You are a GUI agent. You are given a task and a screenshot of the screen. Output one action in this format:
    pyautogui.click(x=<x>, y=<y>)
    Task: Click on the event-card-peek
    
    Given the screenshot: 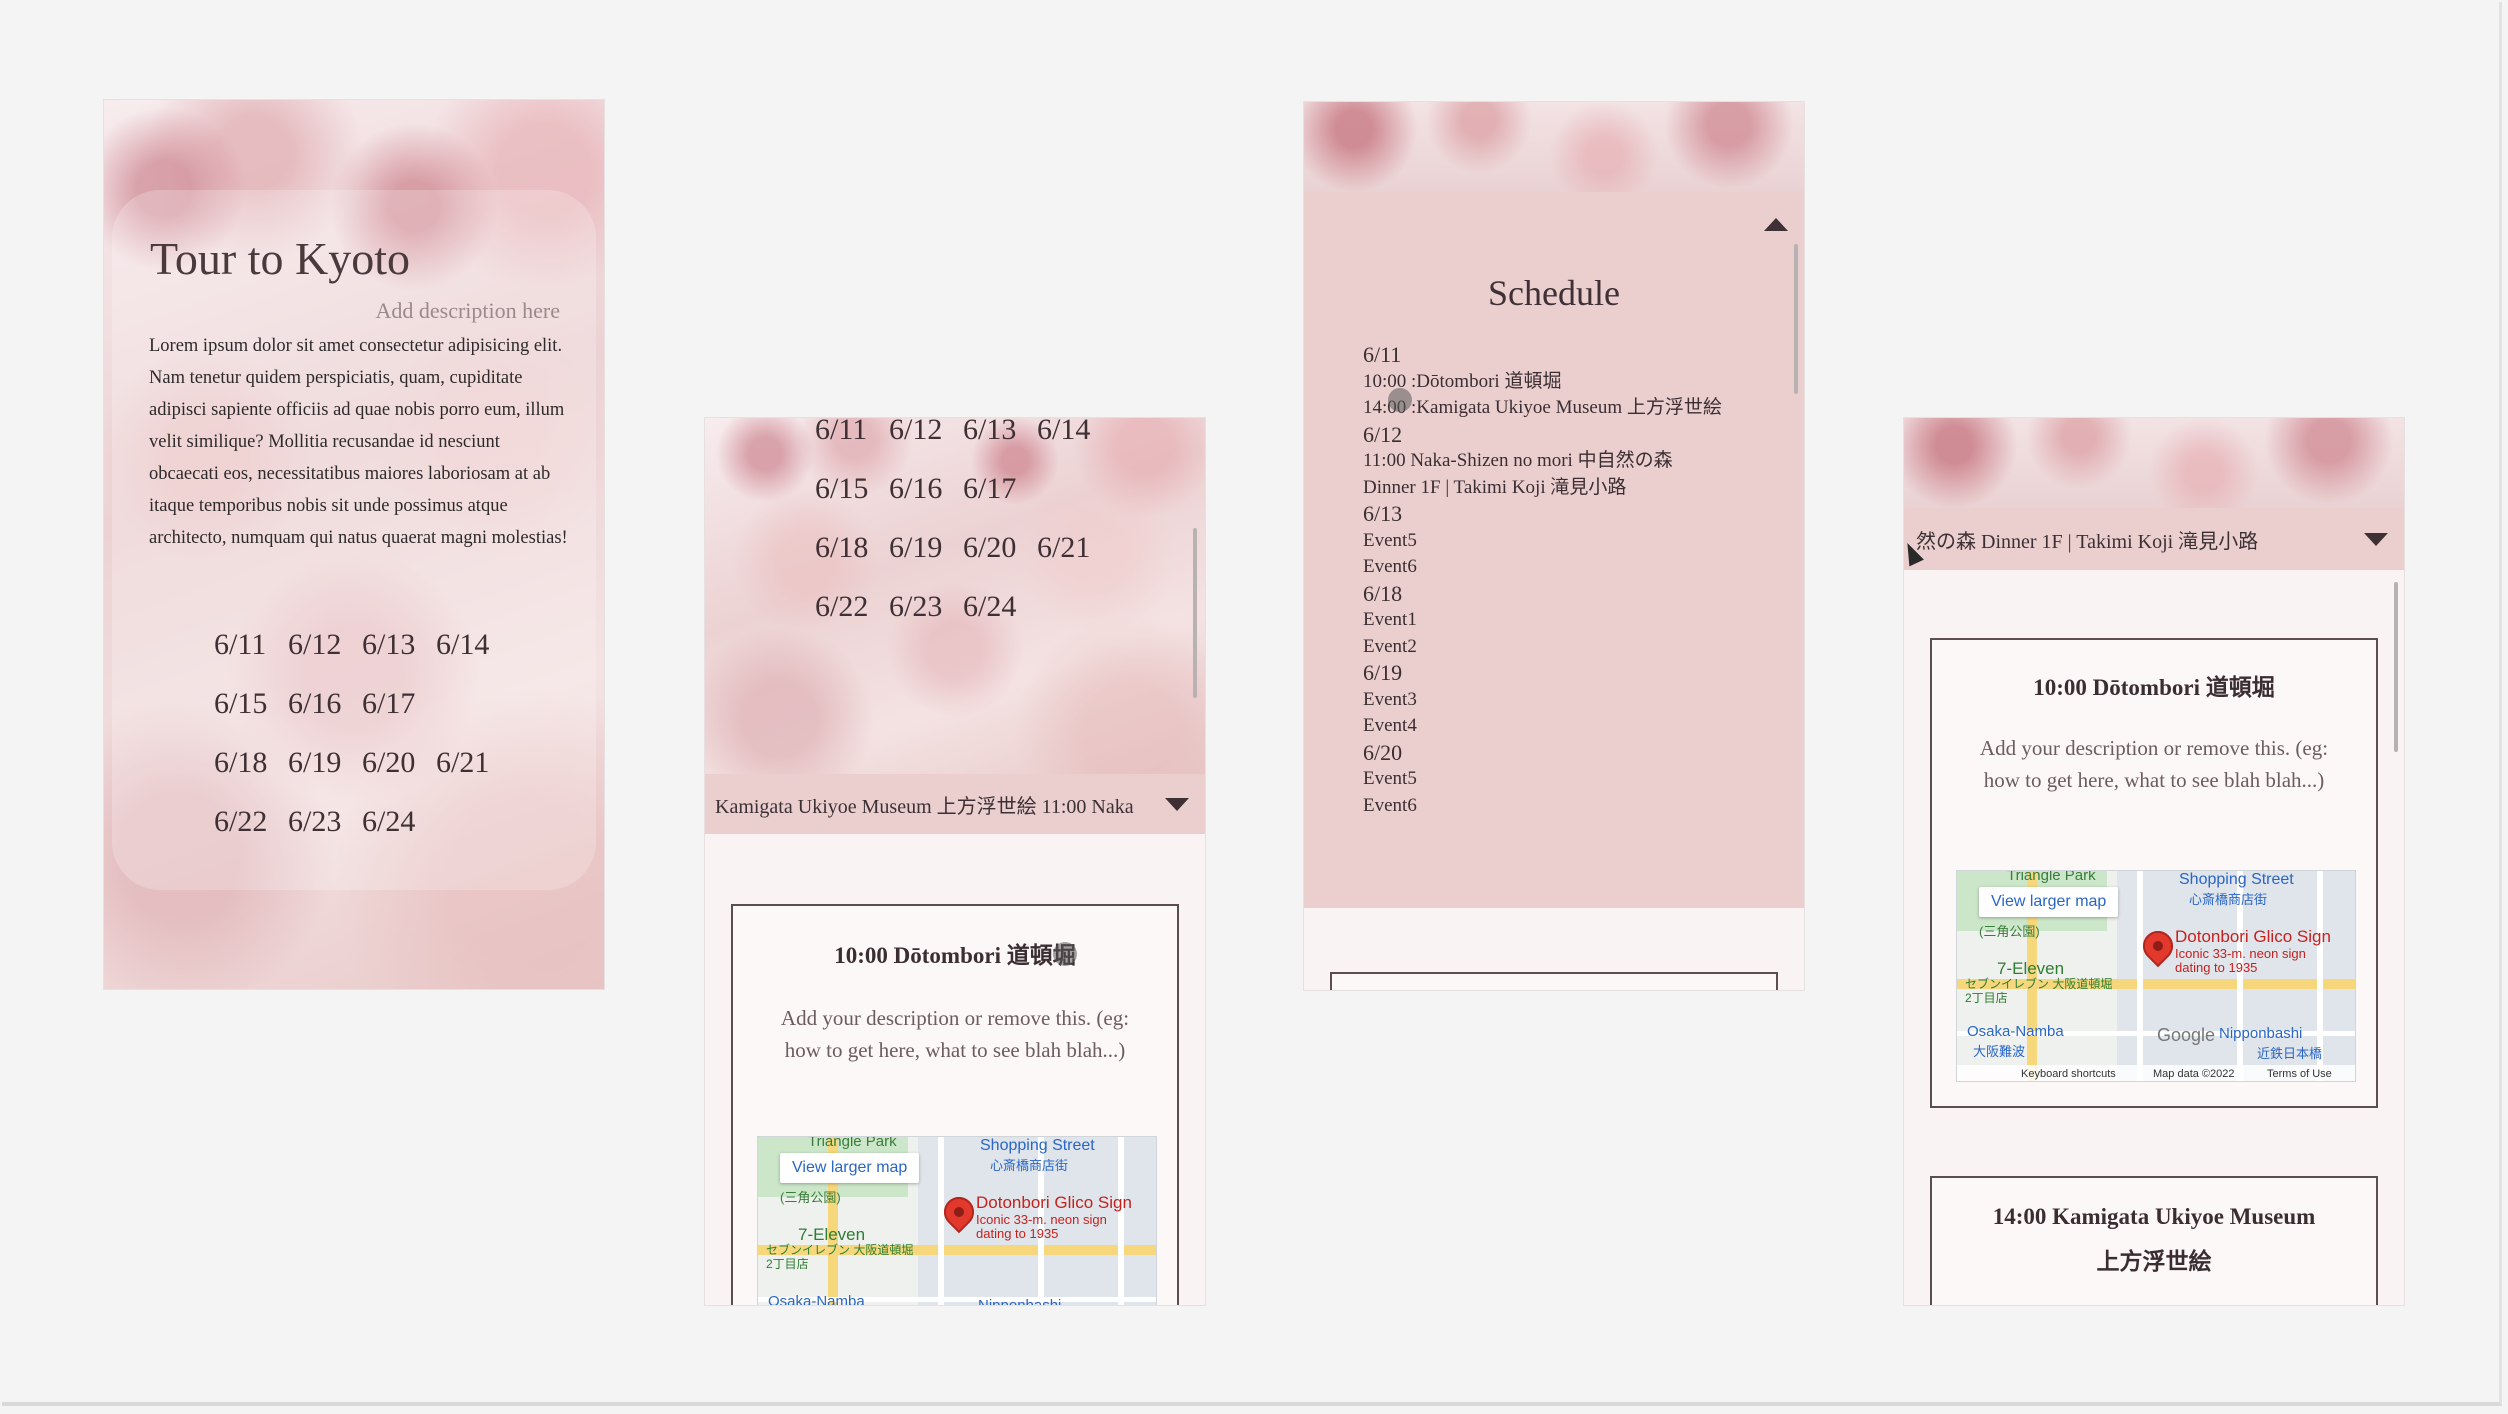 What is the action you would take?
    pyautogui.click(x=1554, y=981)
    